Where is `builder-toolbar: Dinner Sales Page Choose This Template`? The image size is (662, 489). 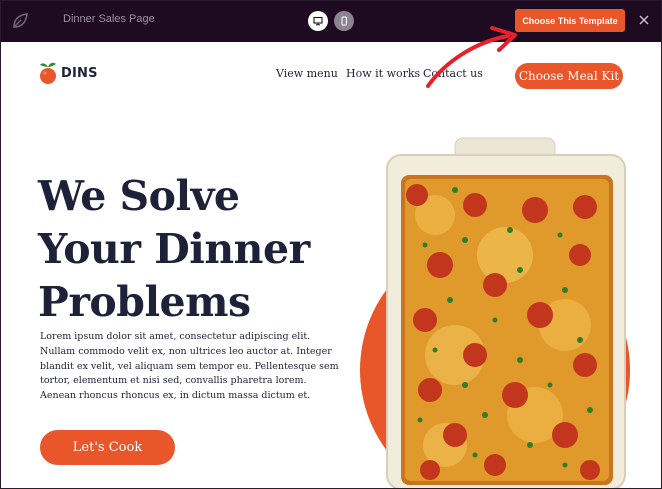
builder-toolbar: Dinner Sales Page Choose This Template is located at coordinates (331, 21).